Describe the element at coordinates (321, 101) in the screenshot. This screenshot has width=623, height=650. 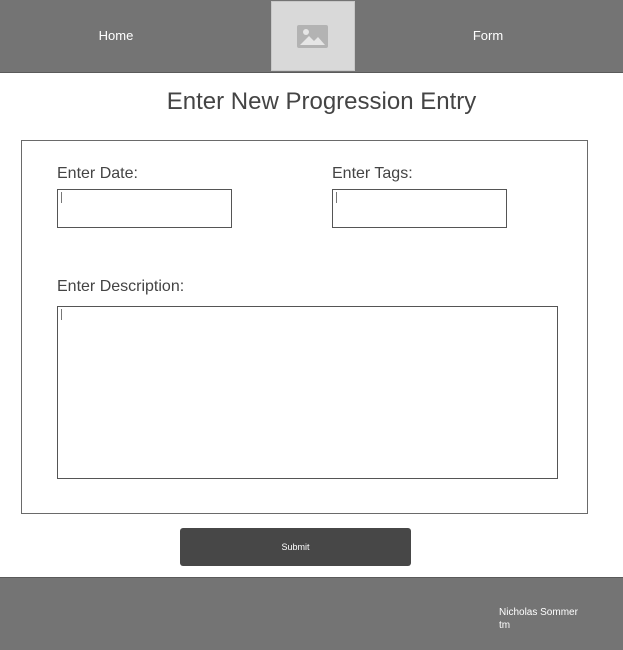
I see `page-title: Enter New Progression Entry` at that location.